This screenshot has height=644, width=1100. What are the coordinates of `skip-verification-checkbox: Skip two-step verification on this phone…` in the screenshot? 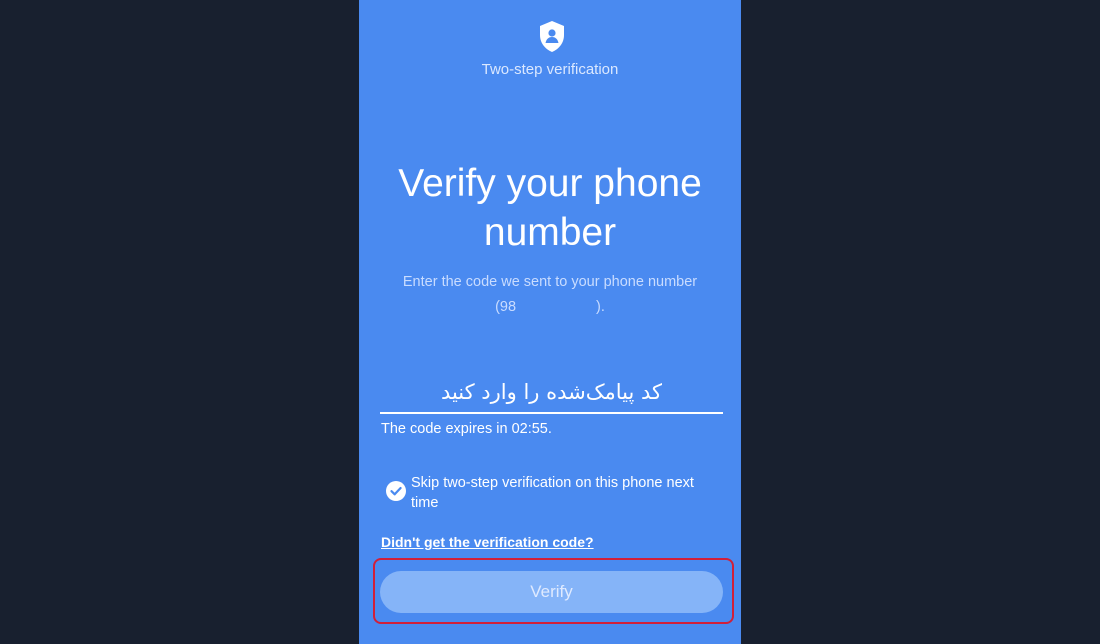 It's located at (550, 493).